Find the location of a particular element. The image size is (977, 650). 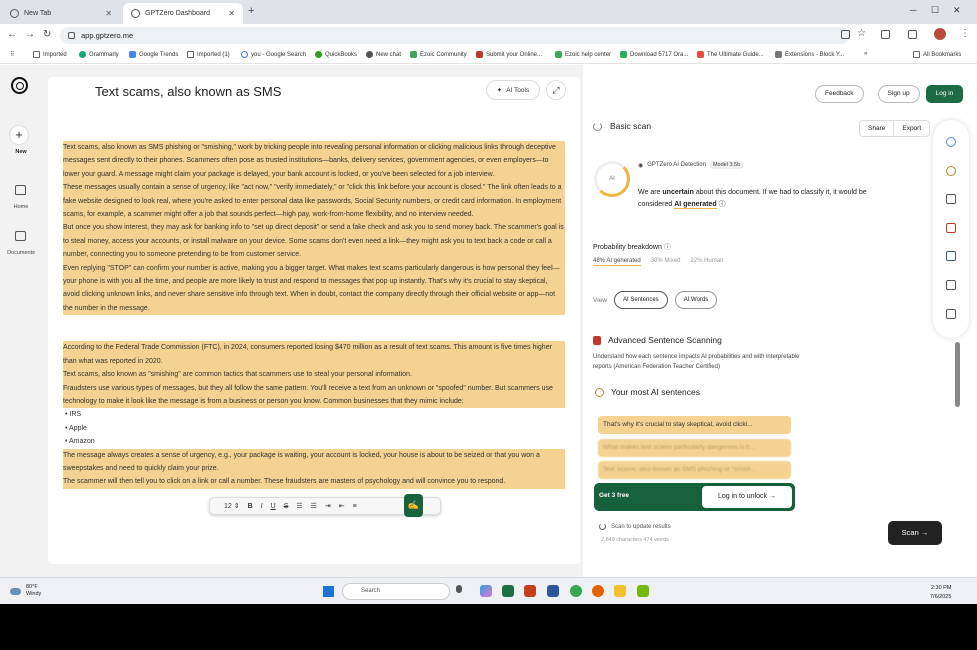

powerpoint-icon is located at coordinates (530, 591).